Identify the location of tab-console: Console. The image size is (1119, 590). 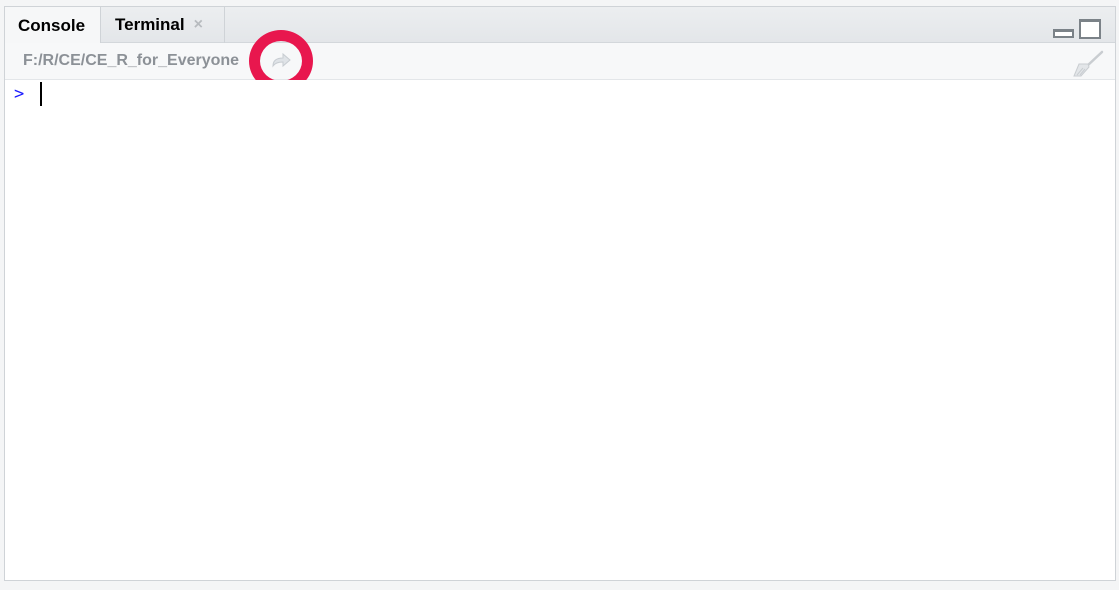
(53, 25).